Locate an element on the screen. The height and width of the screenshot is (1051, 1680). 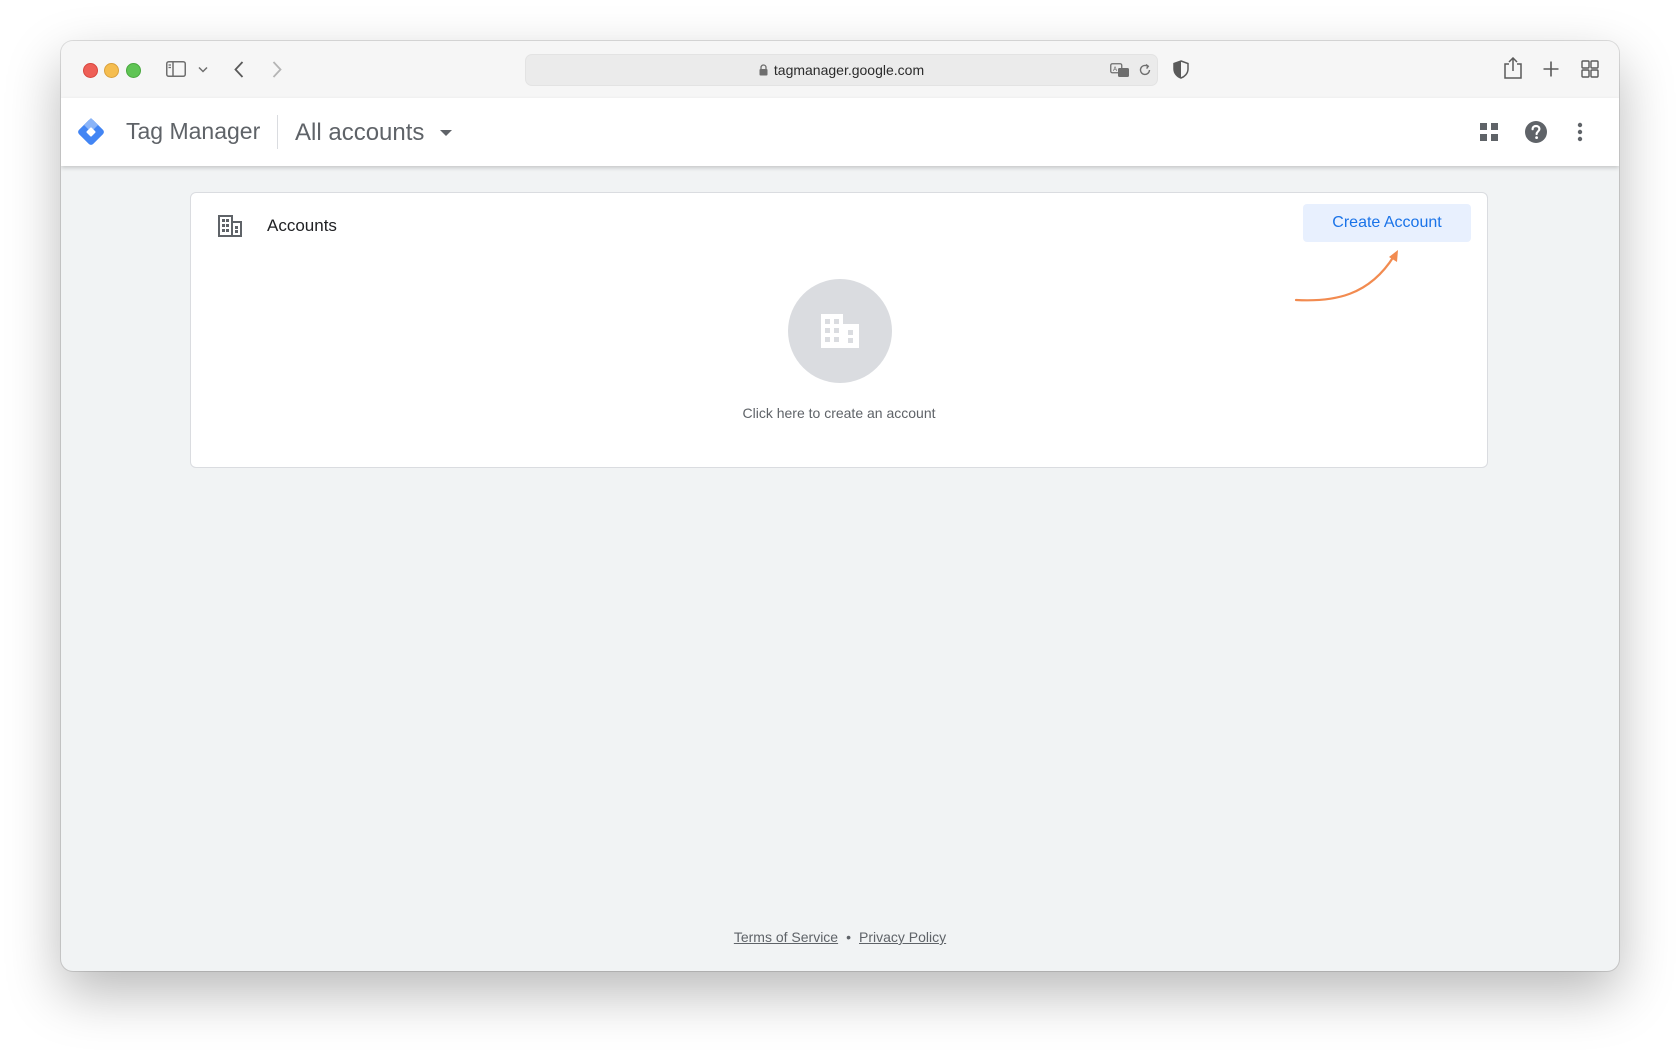
gtm-logo-icon is located at coordinates (91, 134).